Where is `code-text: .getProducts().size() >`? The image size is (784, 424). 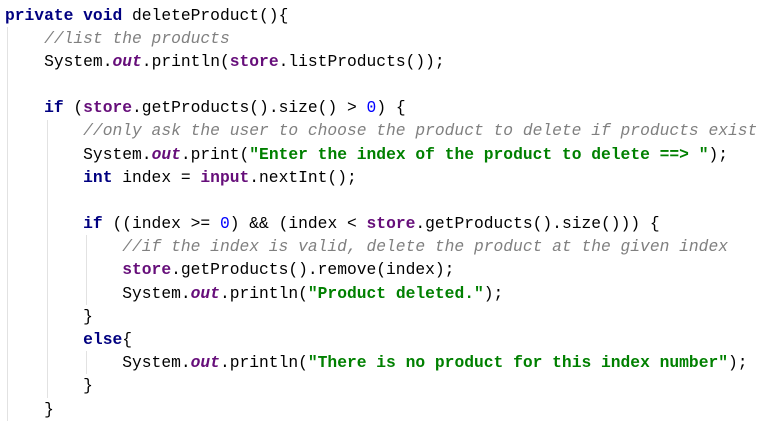
code-text: .getProducts().size() > is located at coordinates (249, 108).